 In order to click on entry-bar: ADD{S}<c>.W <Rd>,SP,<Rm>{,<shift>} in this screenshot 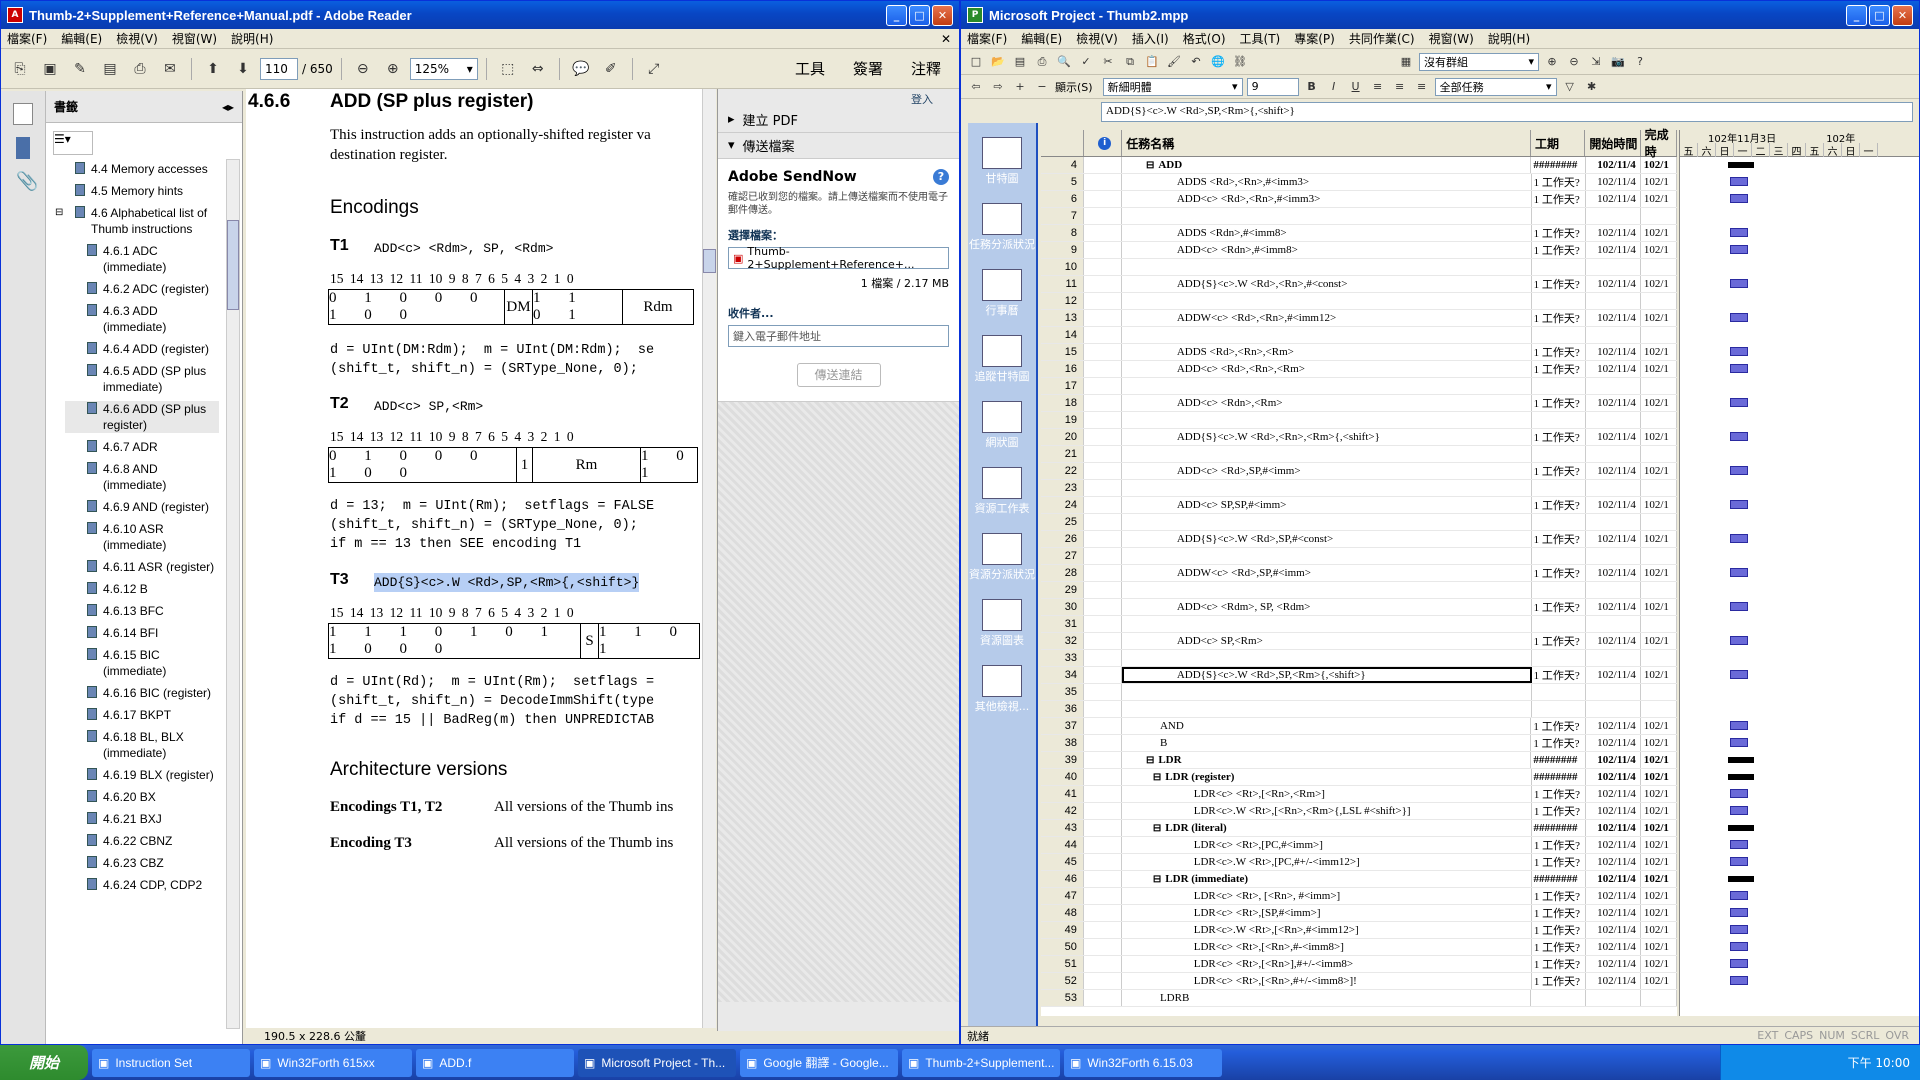, I will do `click(1507, 112)`.